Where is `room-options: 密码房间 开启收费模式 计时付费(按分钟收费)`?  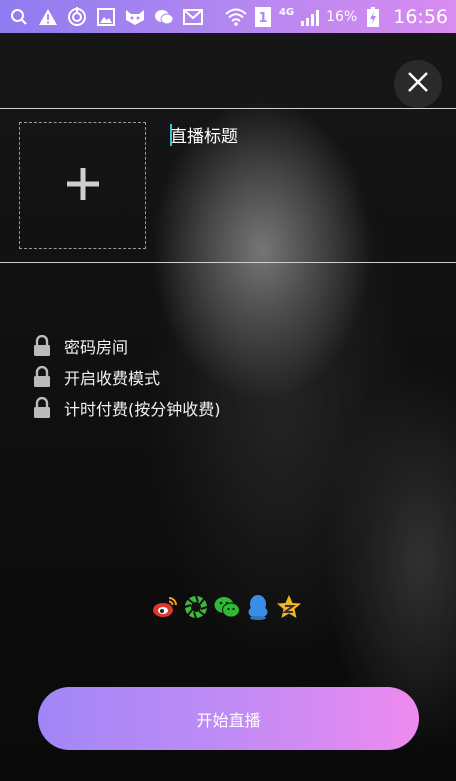
room-options: 密码房间 开启收费模式 计时付费(按分钟收费) is located at coordinates (126, 376).